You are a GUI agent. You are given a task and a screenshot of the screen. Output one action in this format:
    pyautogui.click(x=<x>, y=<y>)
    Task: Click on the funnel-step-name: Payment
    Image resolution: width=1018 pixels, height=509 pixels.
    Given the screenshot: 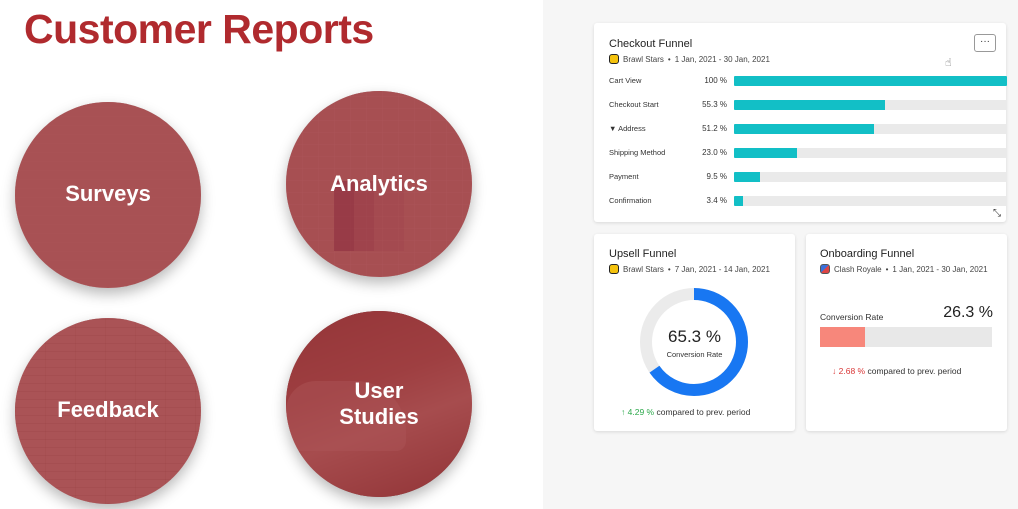 What is the action you would take?
    pyautogui.click(x=624, y=176)
    